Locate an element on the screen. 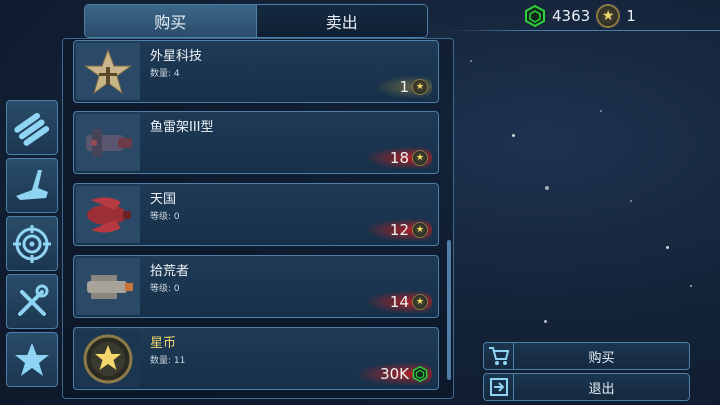 Image resolution: width=720 pixels, height=405 pixels. cart-icon is located at coordinates (499, 356).